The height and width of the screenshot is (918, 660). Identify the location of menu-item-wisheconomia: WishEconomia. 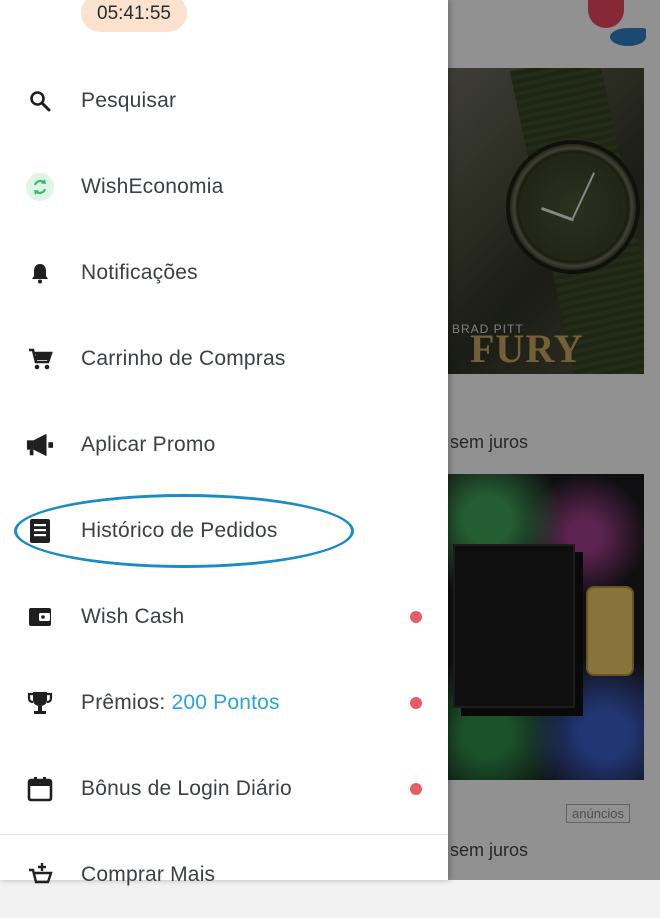
(224, 187).